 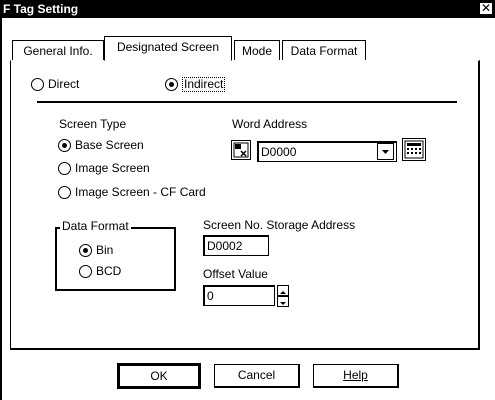 I want to click on tab-designated-screen: Designated Screen, so click(x=168, y=48).